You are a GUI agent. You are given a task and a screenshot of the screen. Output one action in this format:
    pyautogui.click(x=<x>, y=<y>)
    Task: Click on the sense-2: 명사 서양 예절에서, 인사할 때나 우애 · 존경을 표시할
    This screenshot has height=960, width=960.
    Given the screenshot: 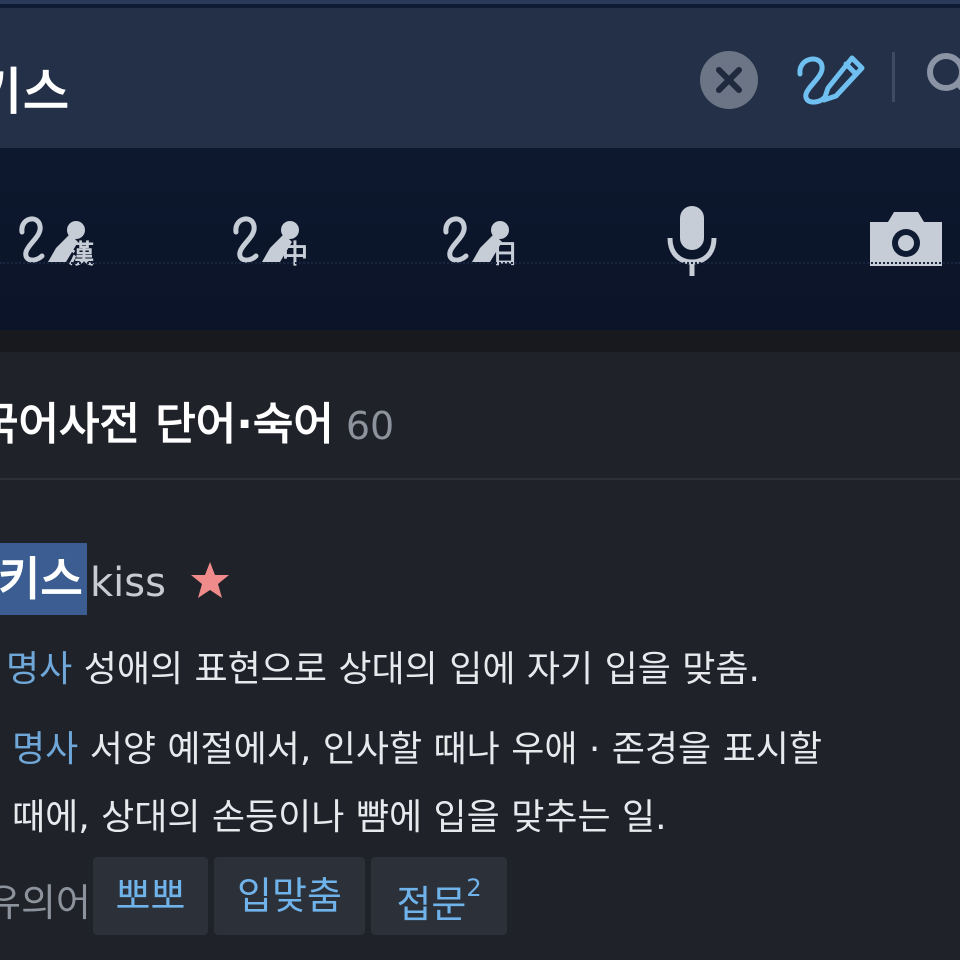 What is the action you would take?
    pyautogui.click(x=417, y=746)
    